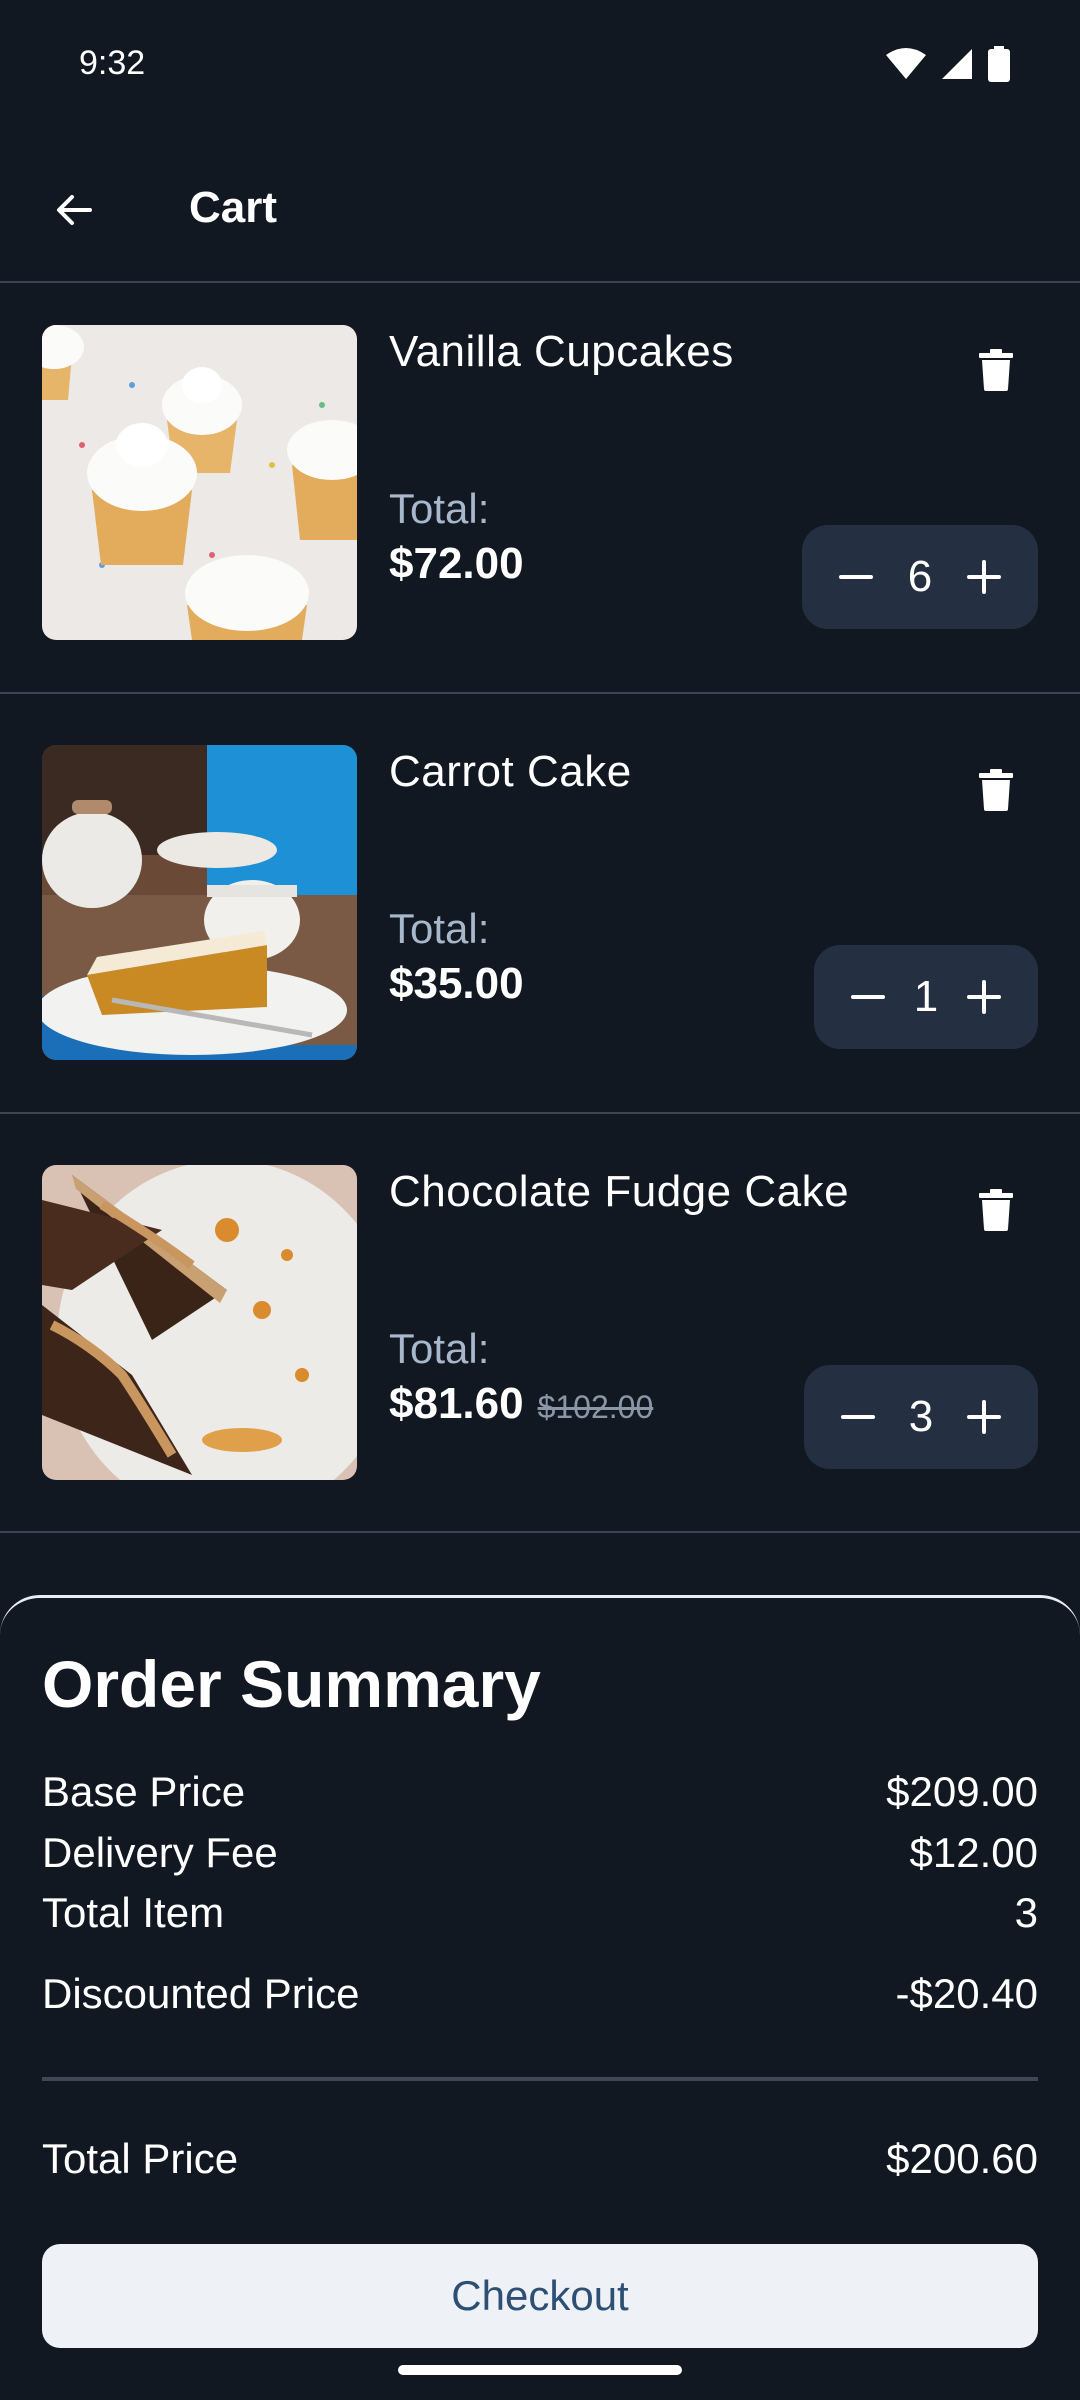 The image size is (1080, 2400). What do you see at coordinates (540, 65) in the screenshot?
I see `status-bar: 9:32` at bounding box center [540, 65].